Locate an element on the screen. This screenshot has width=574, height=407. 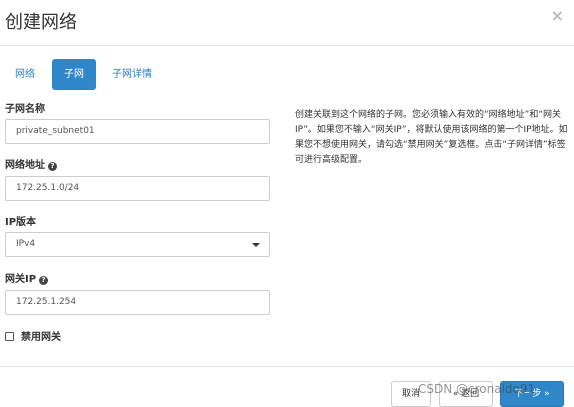
ip-version-label: IP版本 is located at coordinates (21, 222).